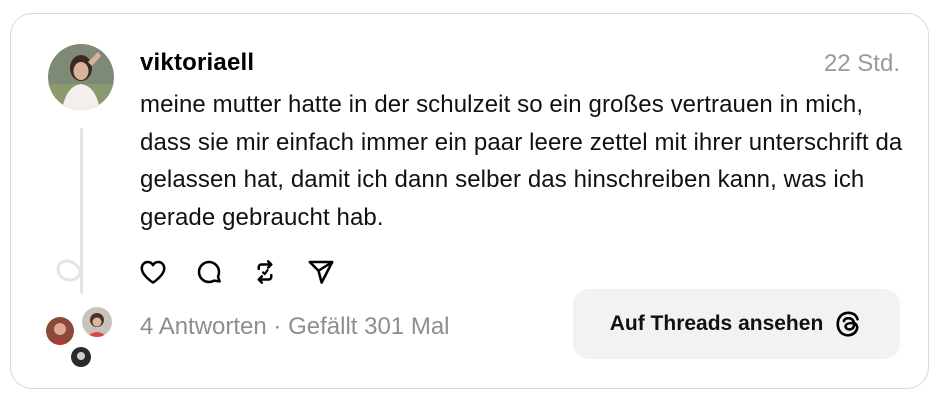 This screenshot has width=950, height=406. I want to click on like-button, so click(153, 272).